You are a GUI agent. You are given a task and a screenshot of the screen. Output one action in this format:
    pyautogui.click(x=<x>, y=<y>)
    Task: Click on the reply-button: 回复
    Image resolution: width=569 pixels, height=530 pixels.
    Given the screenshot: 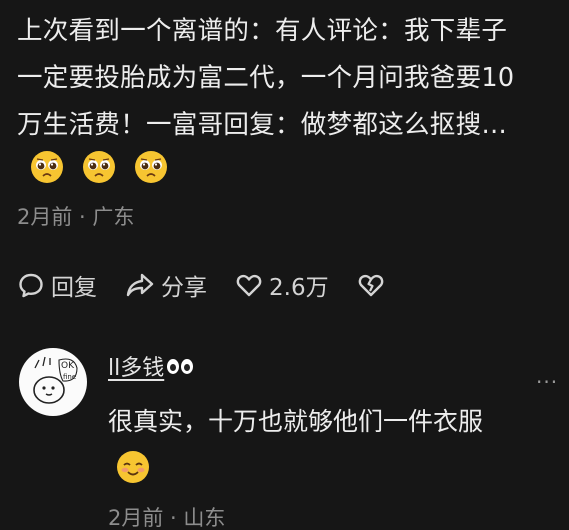 What is the action you would take?
    pyautogui.click(x=57, y=285)
    